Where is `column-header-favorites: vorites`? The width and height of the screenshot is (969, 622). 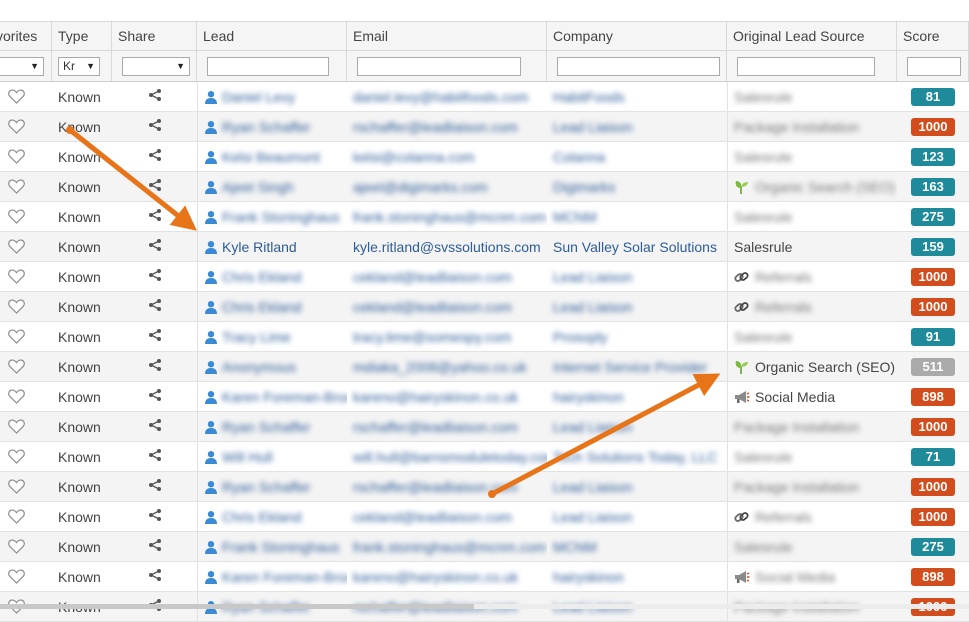
column-header-favorites: vorites is located at coordinates (26, 36).